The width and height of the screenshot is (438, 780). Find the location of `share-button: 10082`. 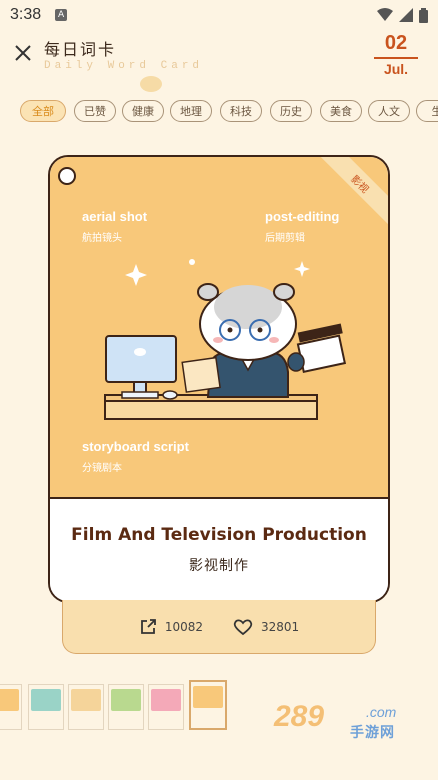

share-button: 10082 is located at coordinates (171, 627).